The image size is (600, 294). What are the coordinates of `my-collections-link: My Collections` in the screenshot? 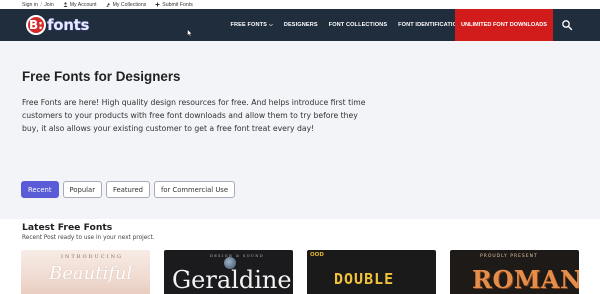 It's located at (126, 4).